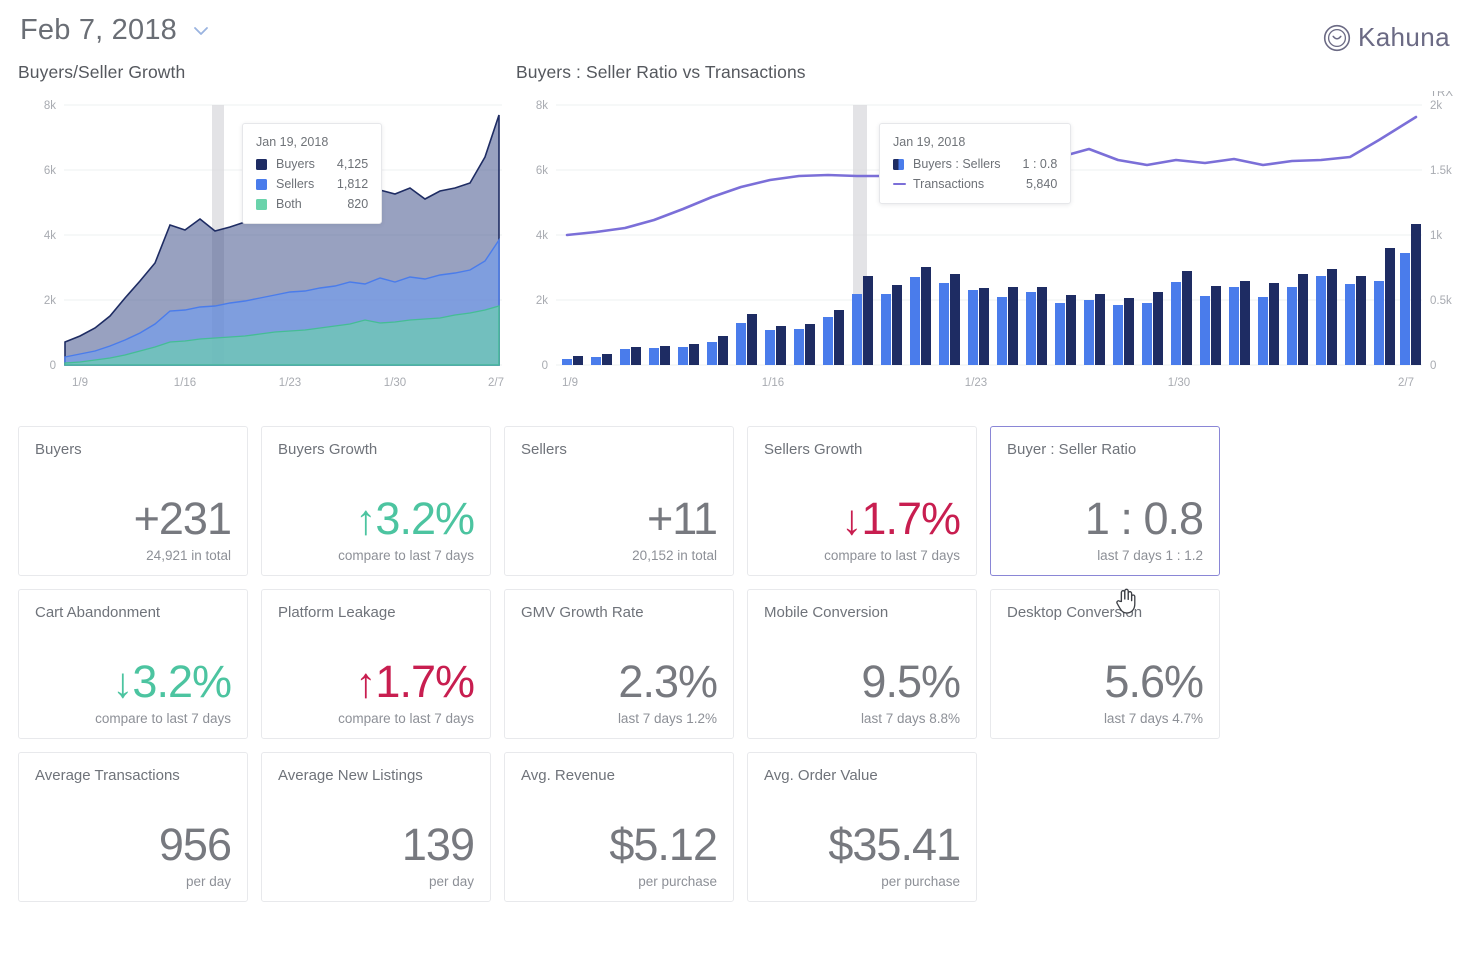 The height and width of the screenshot is (971, 1470). I want to click on kpi-card-subtitle: compare to last 7 days, so click(406, 718).